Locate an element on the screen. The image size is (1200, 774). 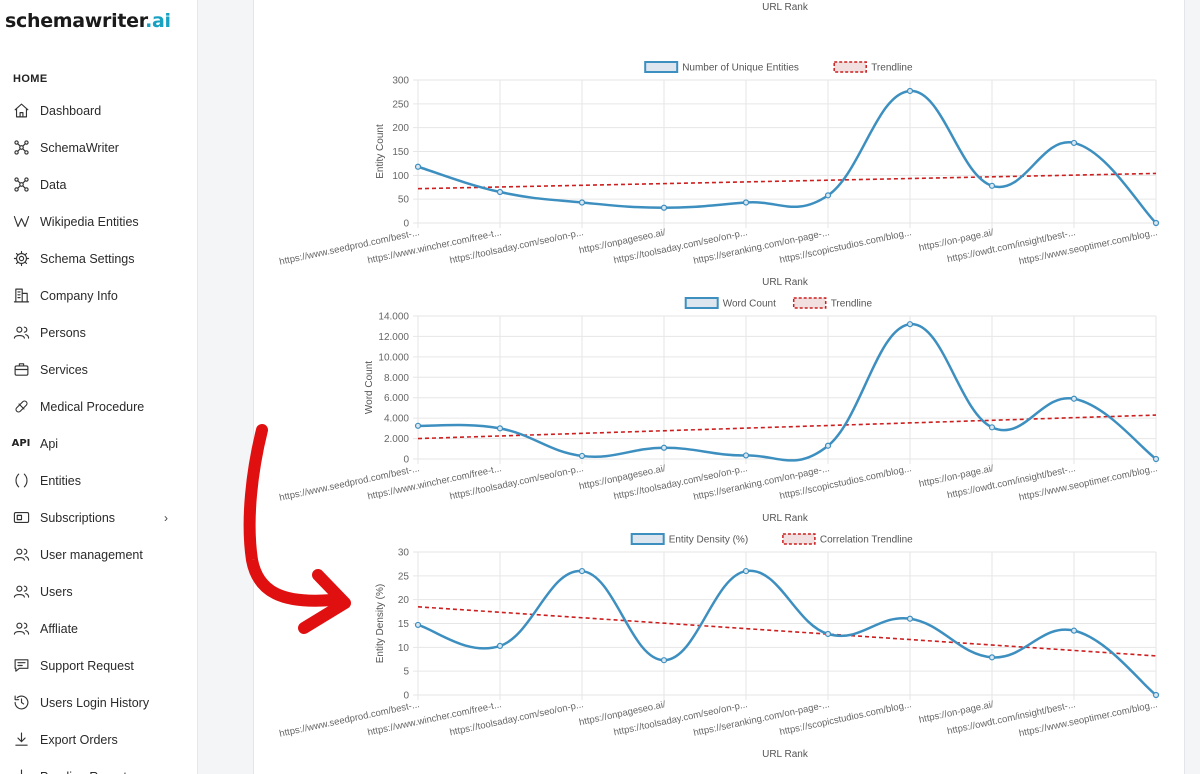
sidebar-item-schema-settings: Schema Settings is located at coordinates (98, 258).